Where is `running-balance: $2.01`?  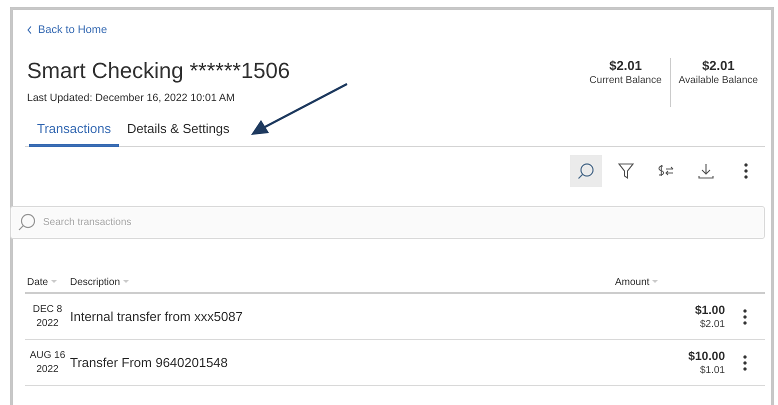 running-balance: $2.01 is located at coordinates (712, 325).